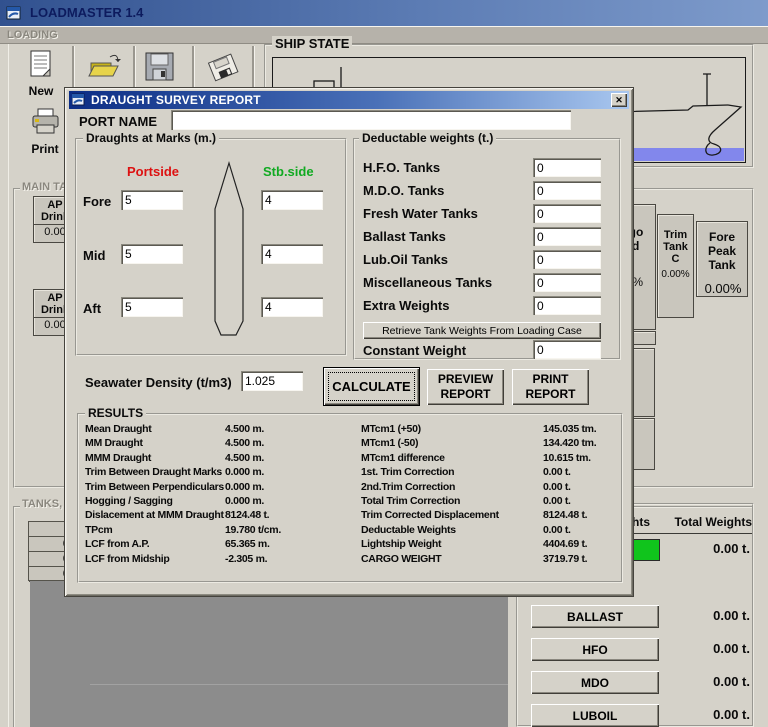  What do you see at coordinates (482, 330) in the screenshot?
I see `retrieve-tank-weights-button: Retrieve Tank Weights From Loading Case` at bounding box center [482, 330].